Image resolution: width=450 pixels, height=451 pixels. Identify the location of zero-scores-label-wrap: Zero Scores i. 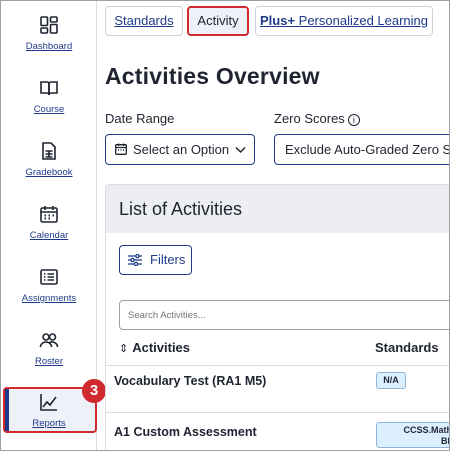
(317, 118).